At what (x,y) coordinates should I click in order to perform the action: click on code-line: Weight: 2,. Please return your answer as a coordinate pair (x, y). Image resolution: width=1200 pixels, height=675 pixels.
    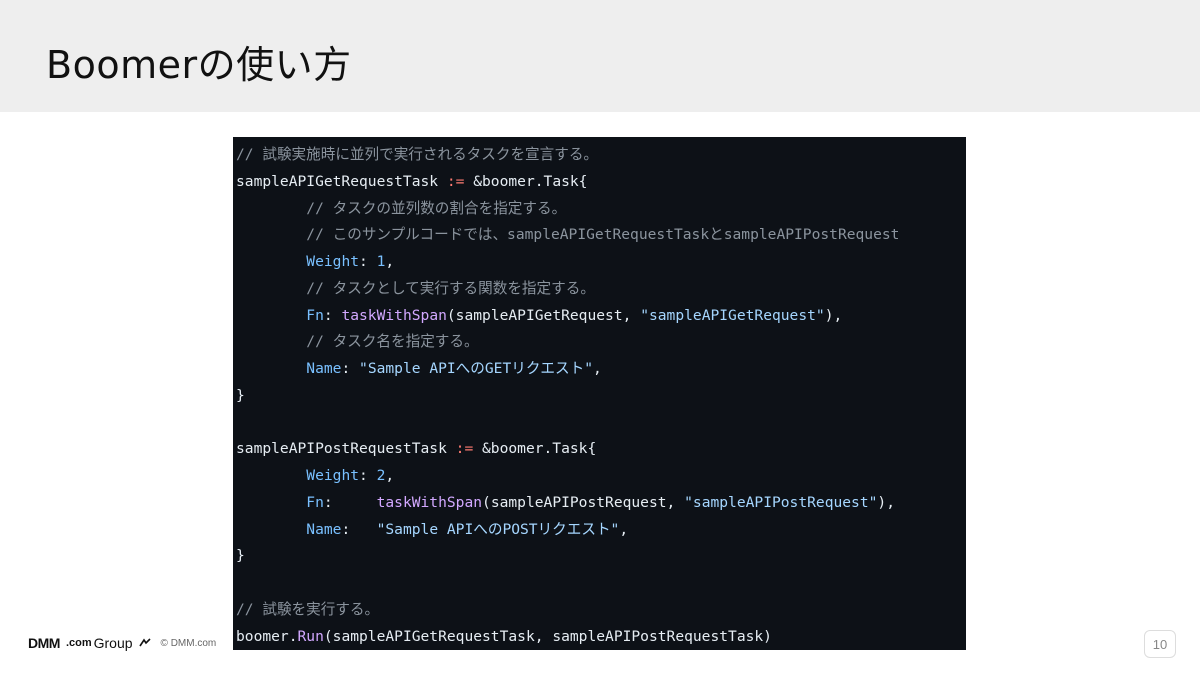
    Looking at the image, I should click on (315, 476).